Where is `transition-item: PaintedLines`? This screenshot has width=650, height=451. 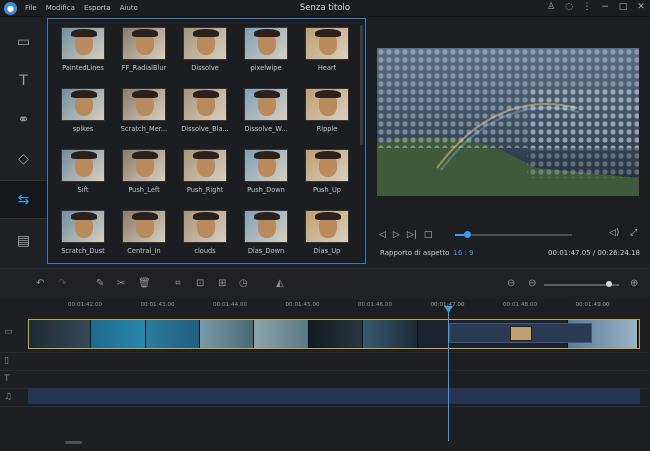
transition-item: PaintedLines is located at coordinates (83, 49).